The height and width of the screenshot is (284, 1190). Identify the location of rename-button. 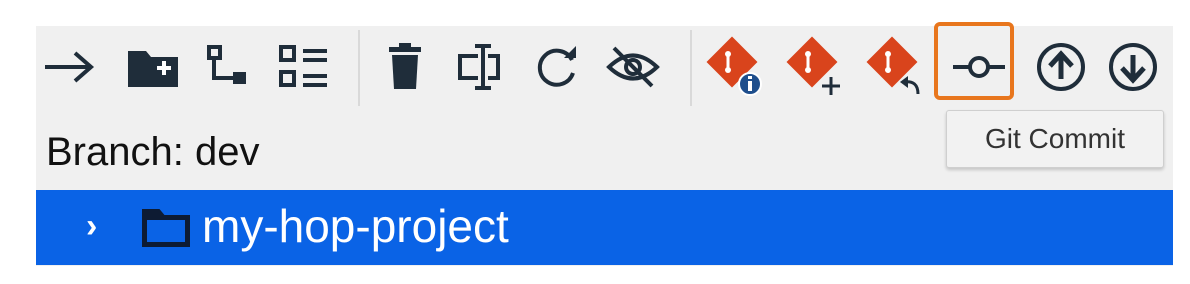
(481, 67).